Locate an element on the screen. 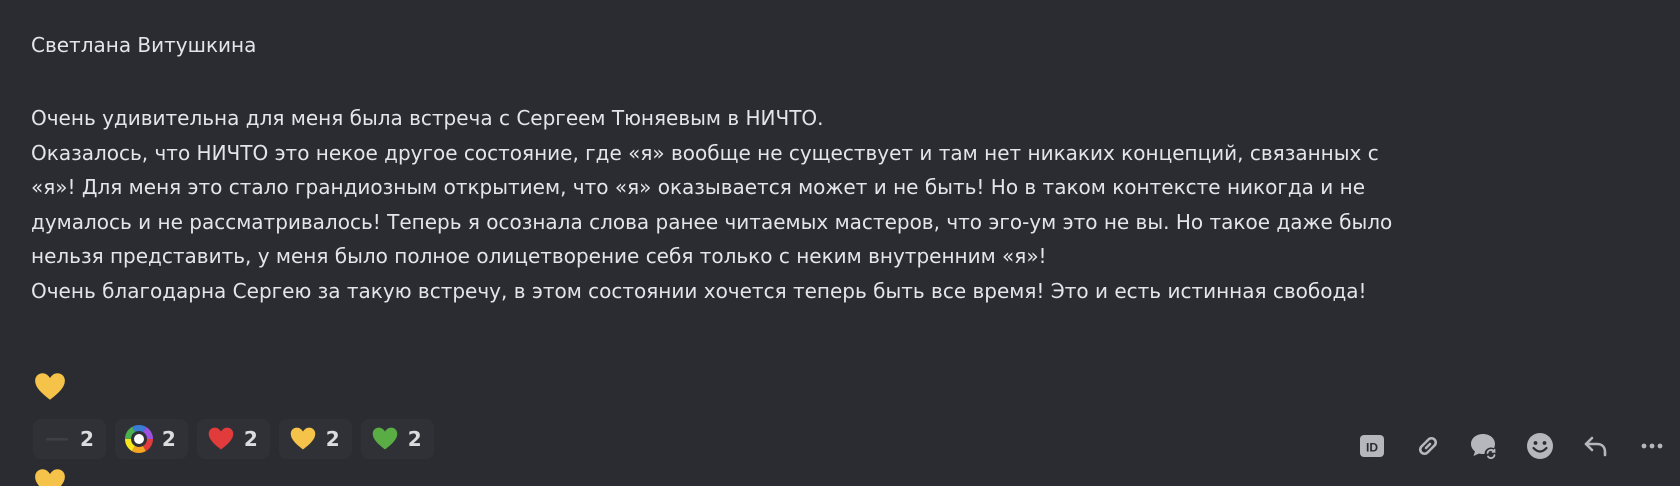 Image resolution: width=1680 pixels, height=486 pixels. emoji-icon is located at coordinates (1540, 446).